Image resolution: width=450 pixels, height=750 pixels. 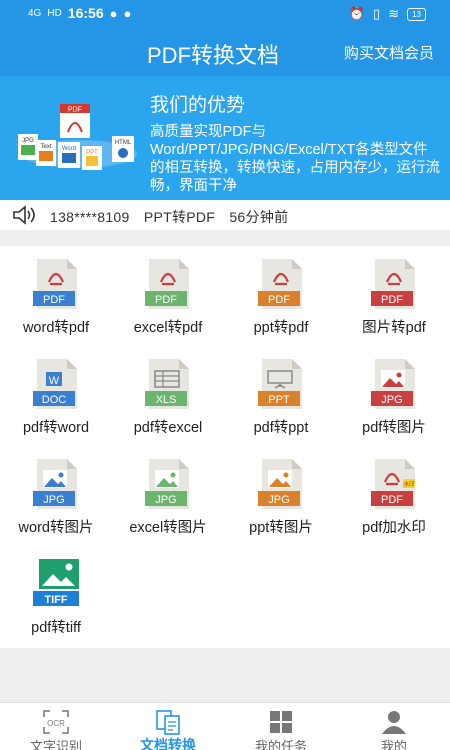 What do you see at coordinates (394, 13) in the screenshot?
I see `wifi-icon: ≋` at bounding box center [394, 13].